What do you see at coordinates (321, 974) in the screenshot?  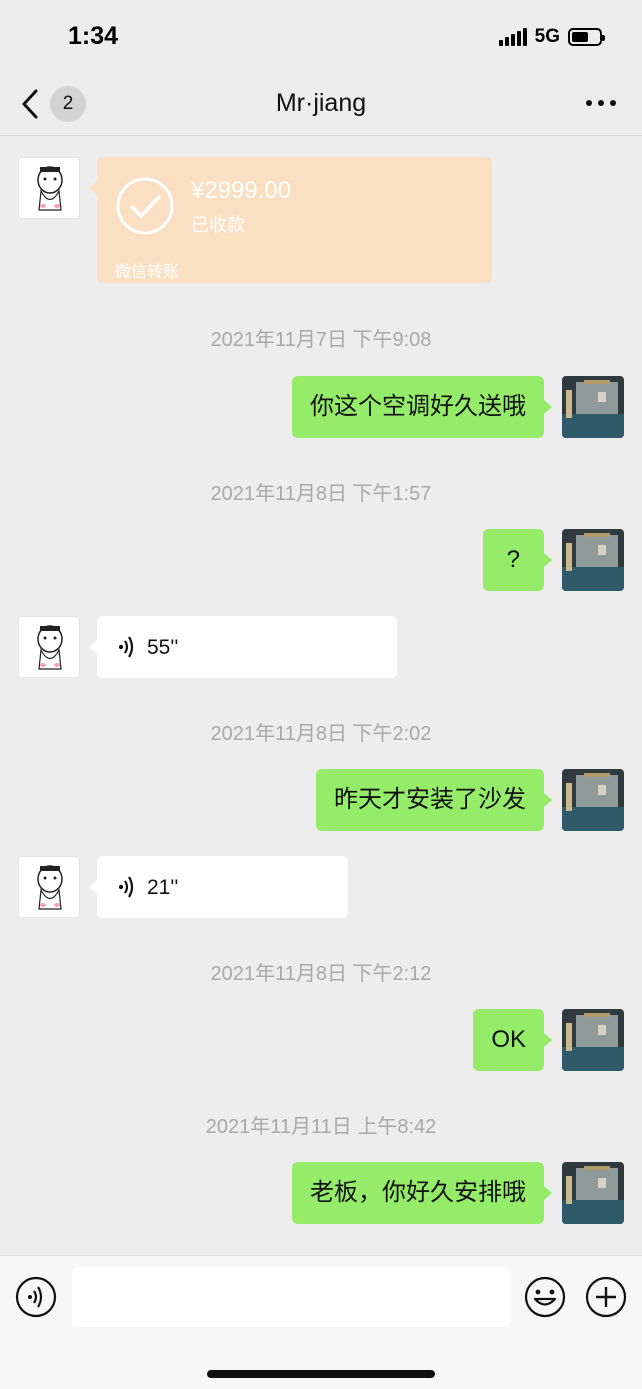 I see `message-timestamp: 2021年11月8日 下午2:12` at bounding box center [321, 974].